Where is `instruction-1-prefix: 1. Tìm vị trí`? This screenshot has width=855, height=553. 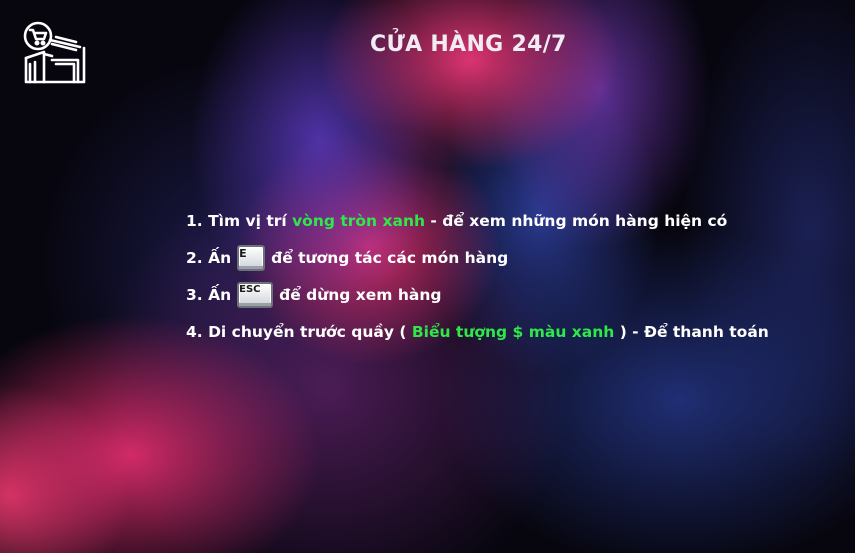 instruction-1-prefix: 1. Tìm vị trí is located at coordinates (239, 220).